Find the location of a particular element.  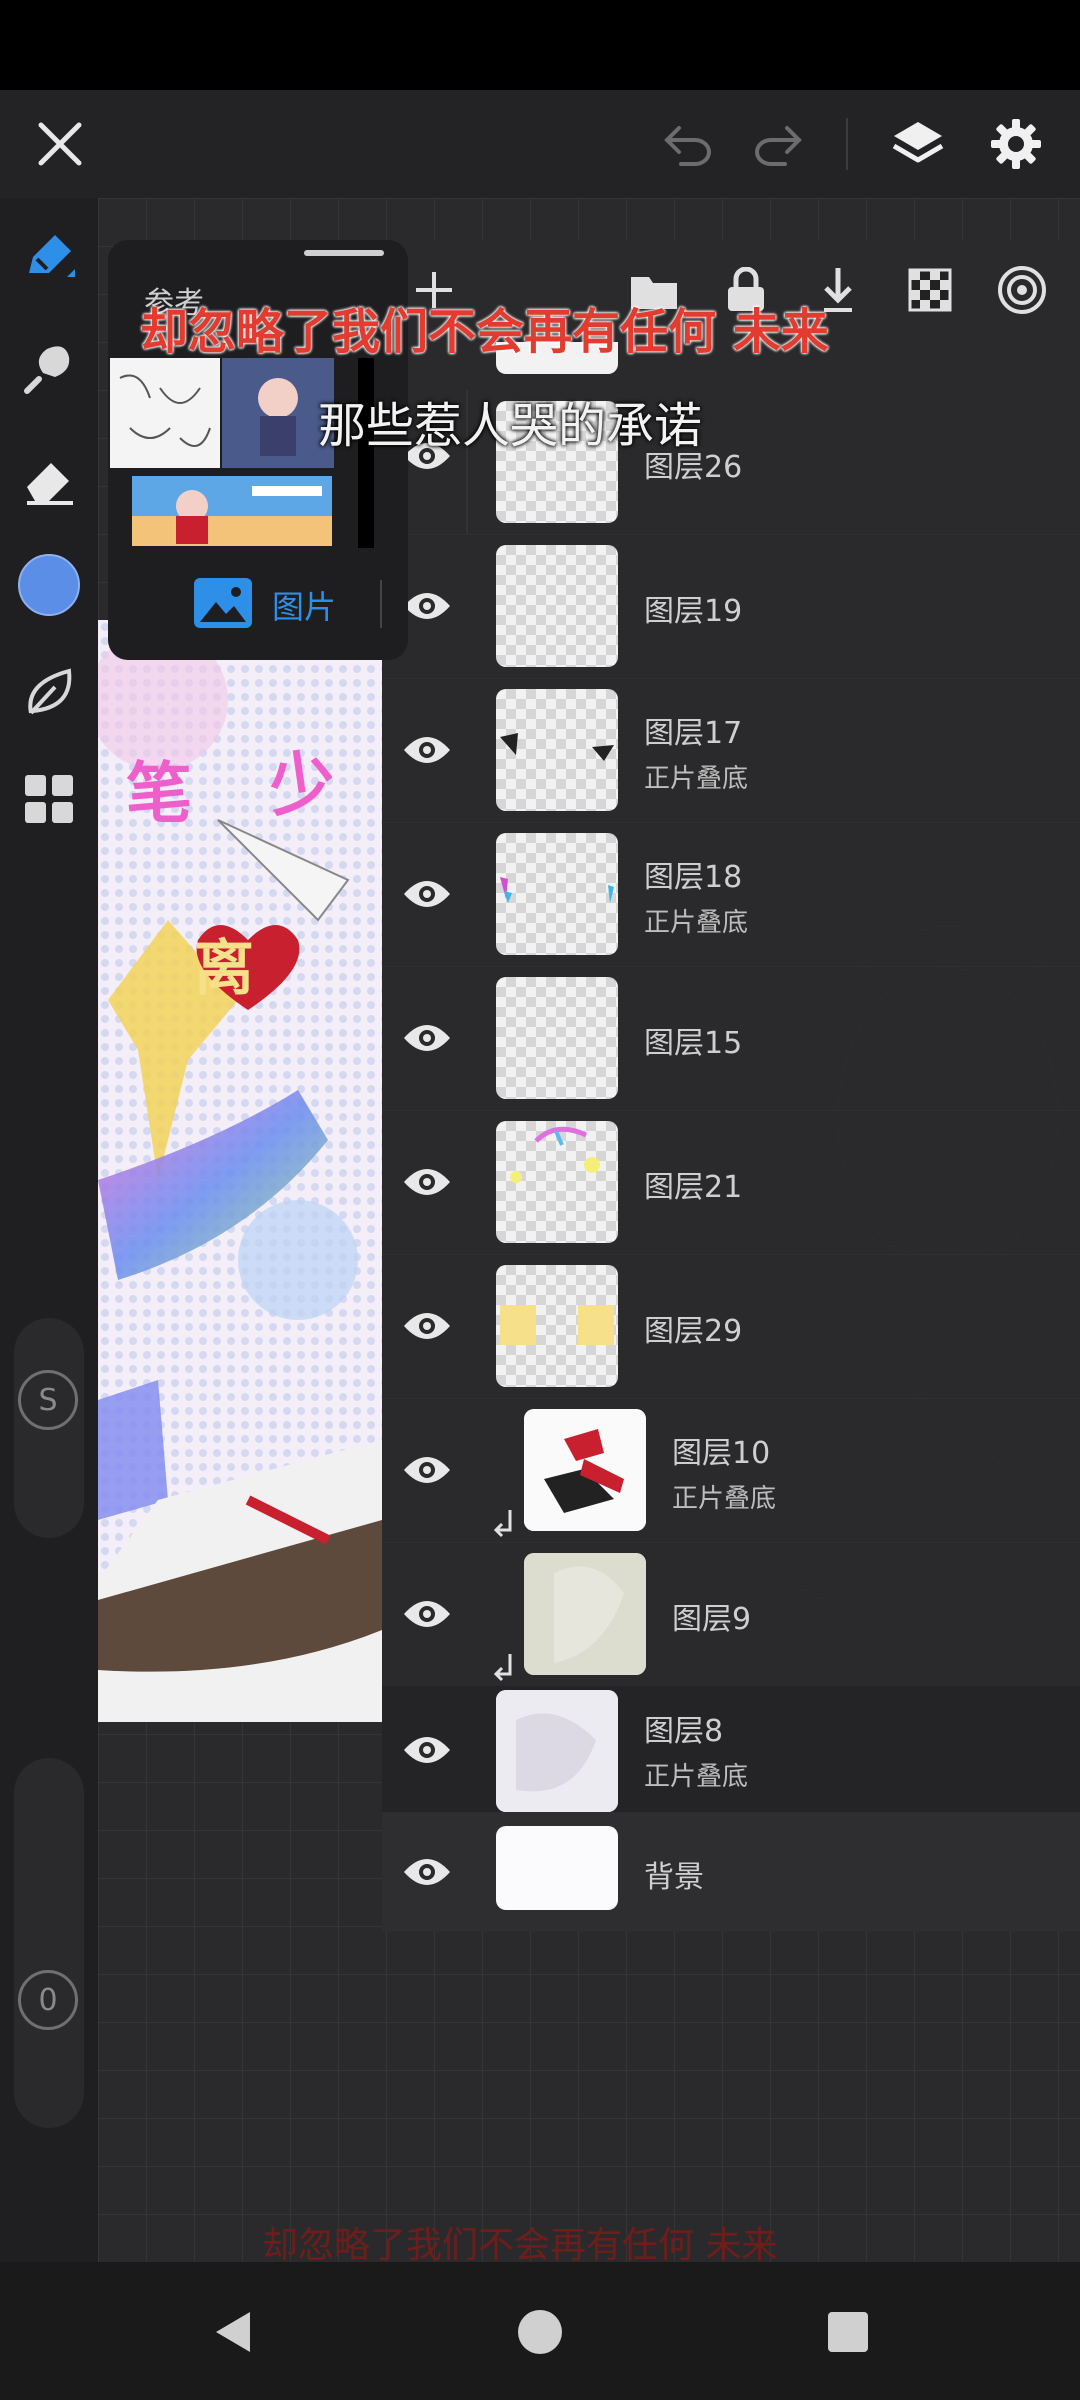

recents-icon is located at coordinates (848, 2332).